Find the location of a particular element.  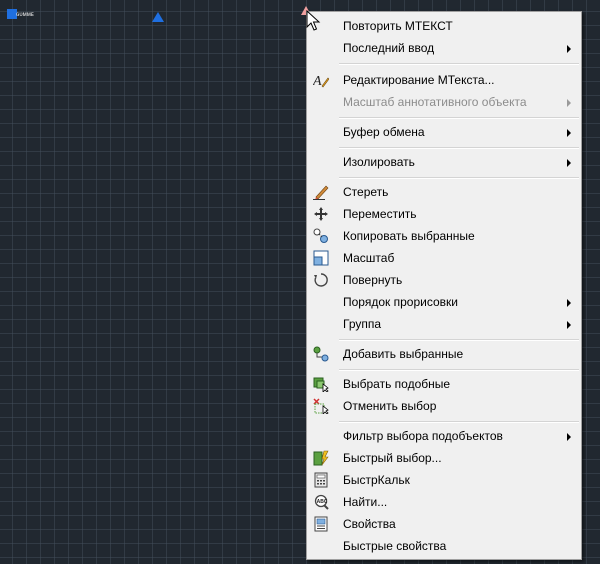

quick-select-icon is located at coordinates (321, 458).